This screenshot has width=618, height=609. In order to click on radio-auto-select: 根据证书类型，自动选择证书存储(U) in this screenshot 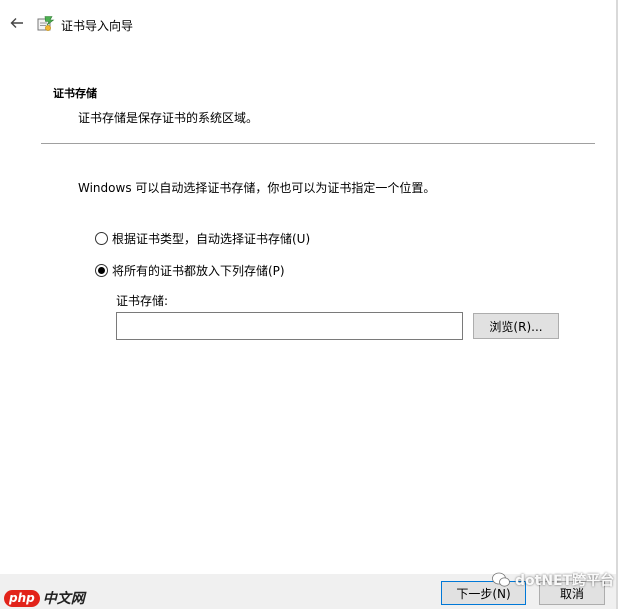, I will do `click(202, 238)`.